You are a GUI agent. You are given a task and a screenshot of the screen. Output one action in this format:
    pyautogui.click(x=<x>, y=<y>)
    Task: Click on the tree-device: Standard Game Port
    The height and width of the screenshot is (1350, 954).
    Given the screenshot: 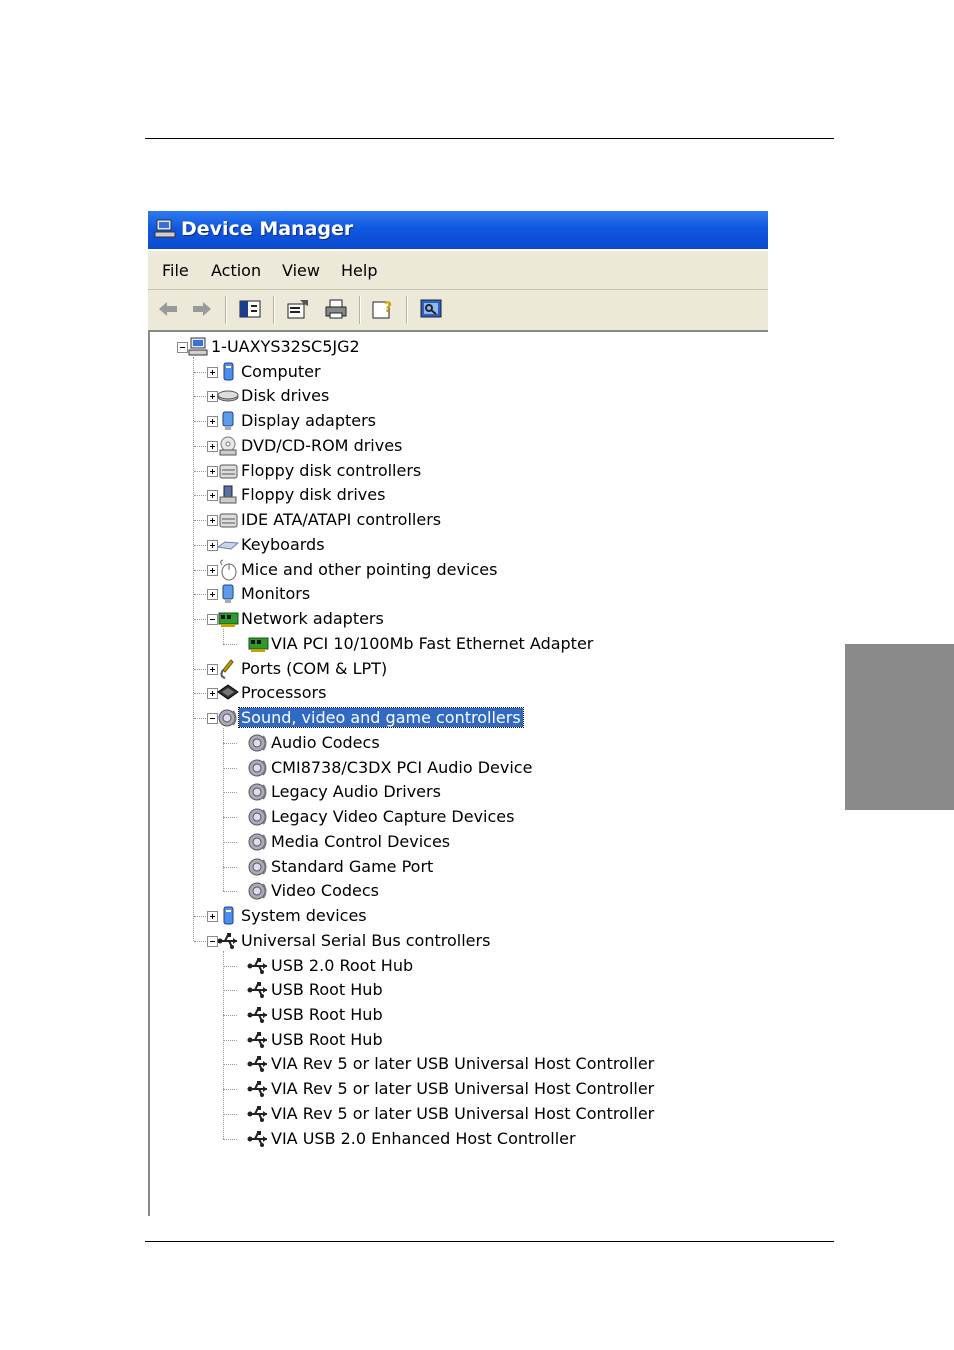 What is the action you would take?
    pyautogui.click(x=477, y=867)
    